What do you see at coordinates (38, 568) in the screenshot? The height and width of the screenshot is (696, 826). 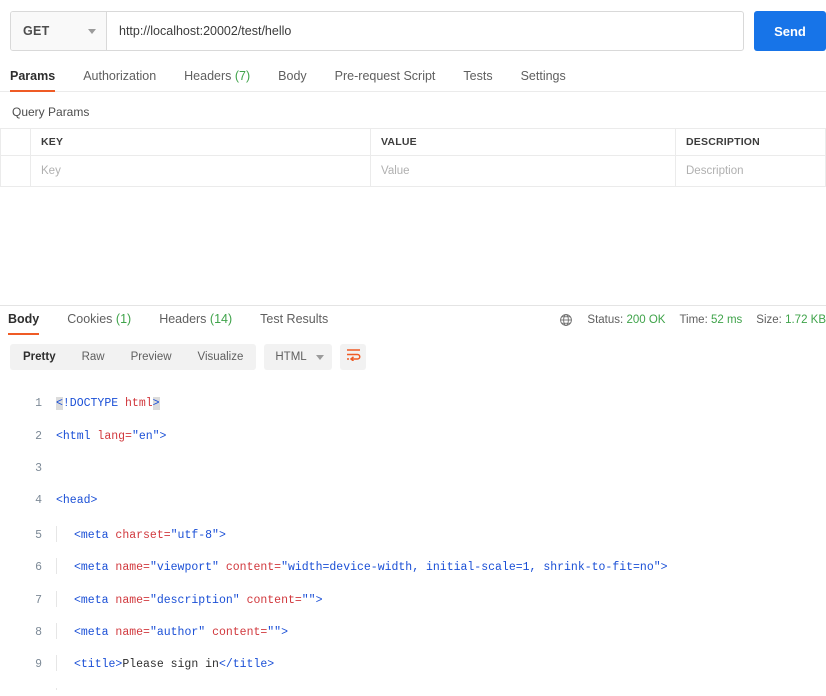 I see `line-number: 6` at bounding box center [38, 568].